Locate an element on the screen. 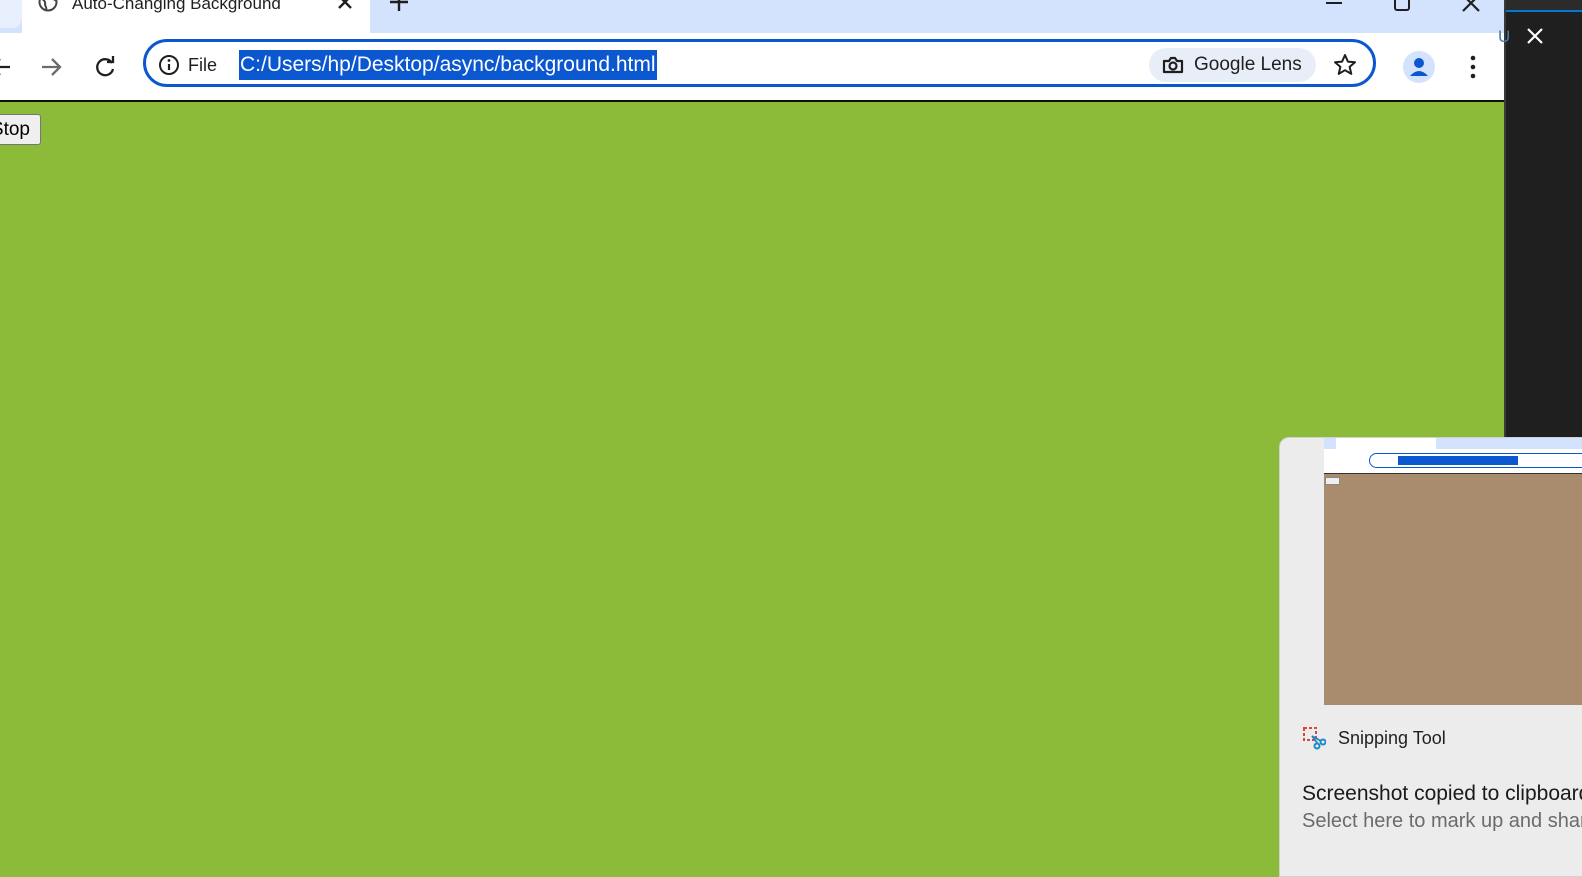 The image size is (1582, 877). kebab-menu-icon is located at coordinates (1473, 67).